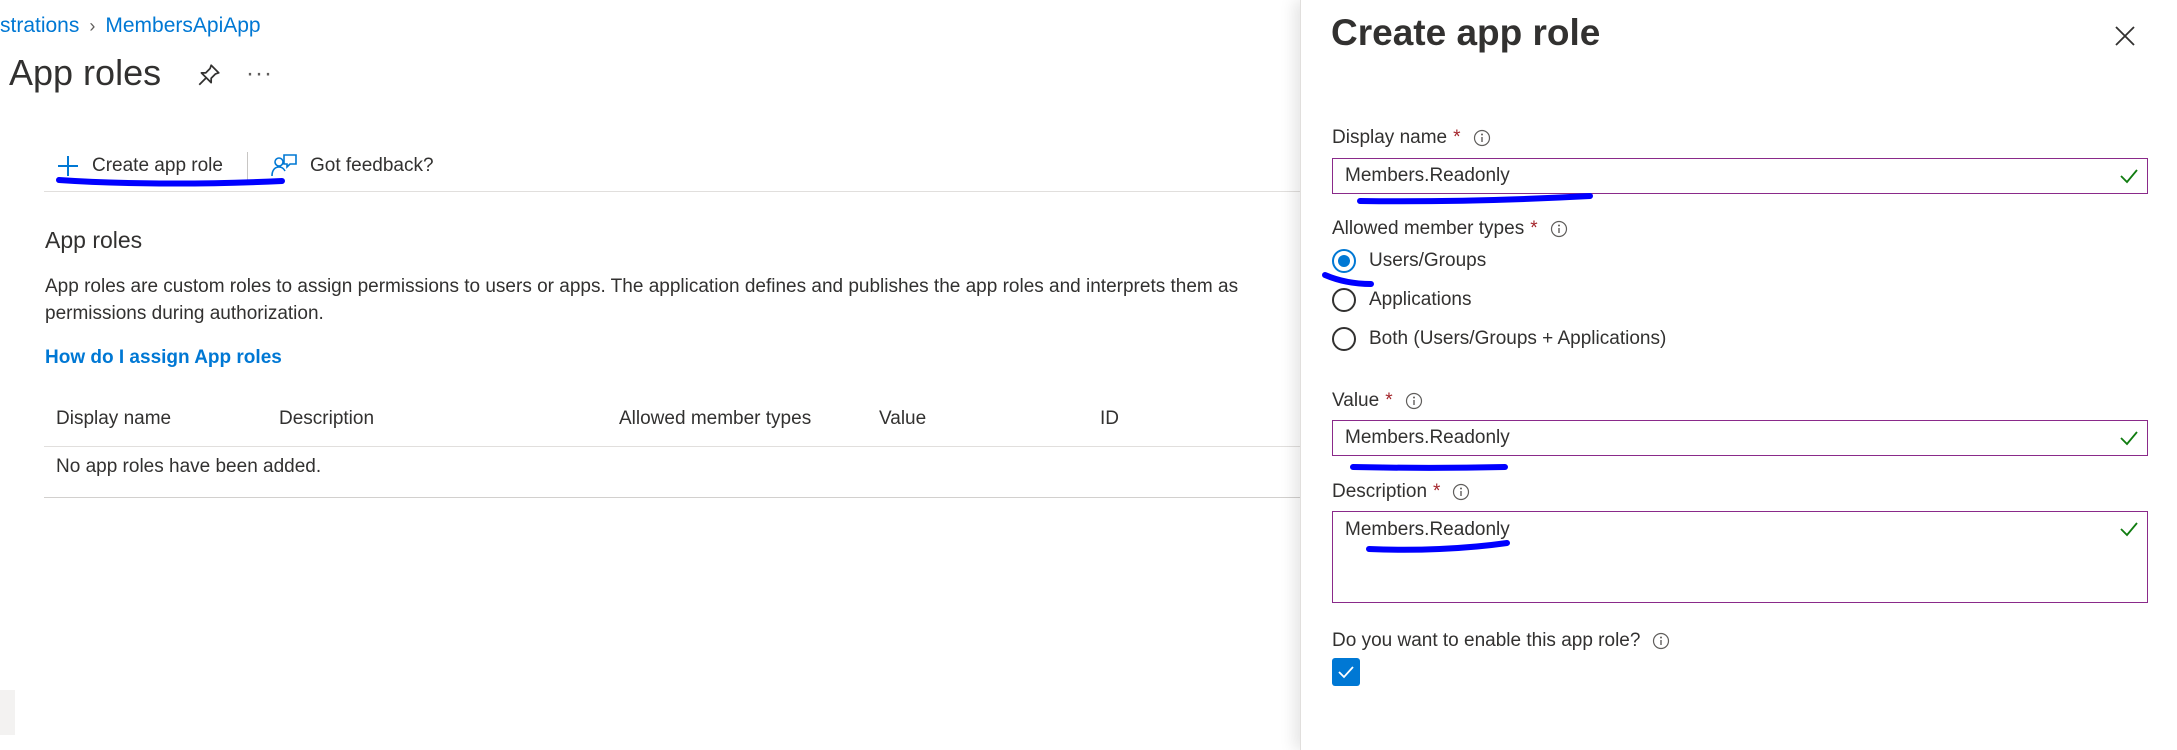  I want to click on column-header-display-name: Display name, so click(113, 419).